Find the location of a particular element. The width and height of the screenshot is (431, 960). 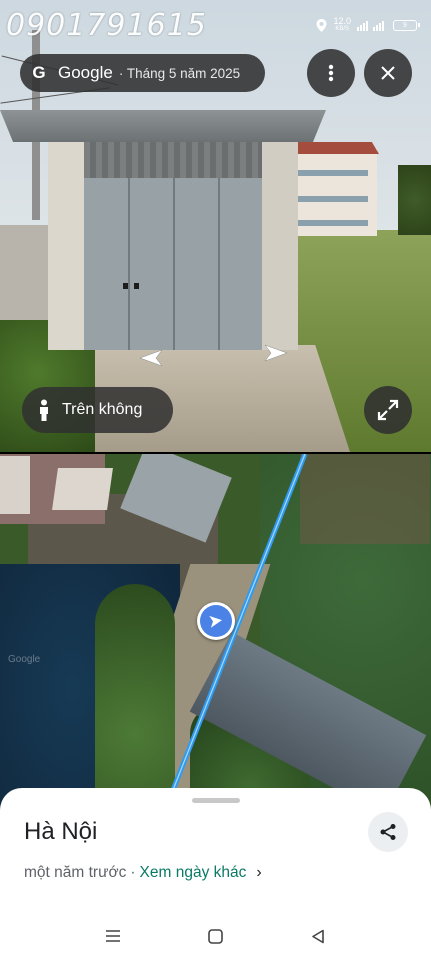

map-watermark: Google is located at coordinates (24, 659).